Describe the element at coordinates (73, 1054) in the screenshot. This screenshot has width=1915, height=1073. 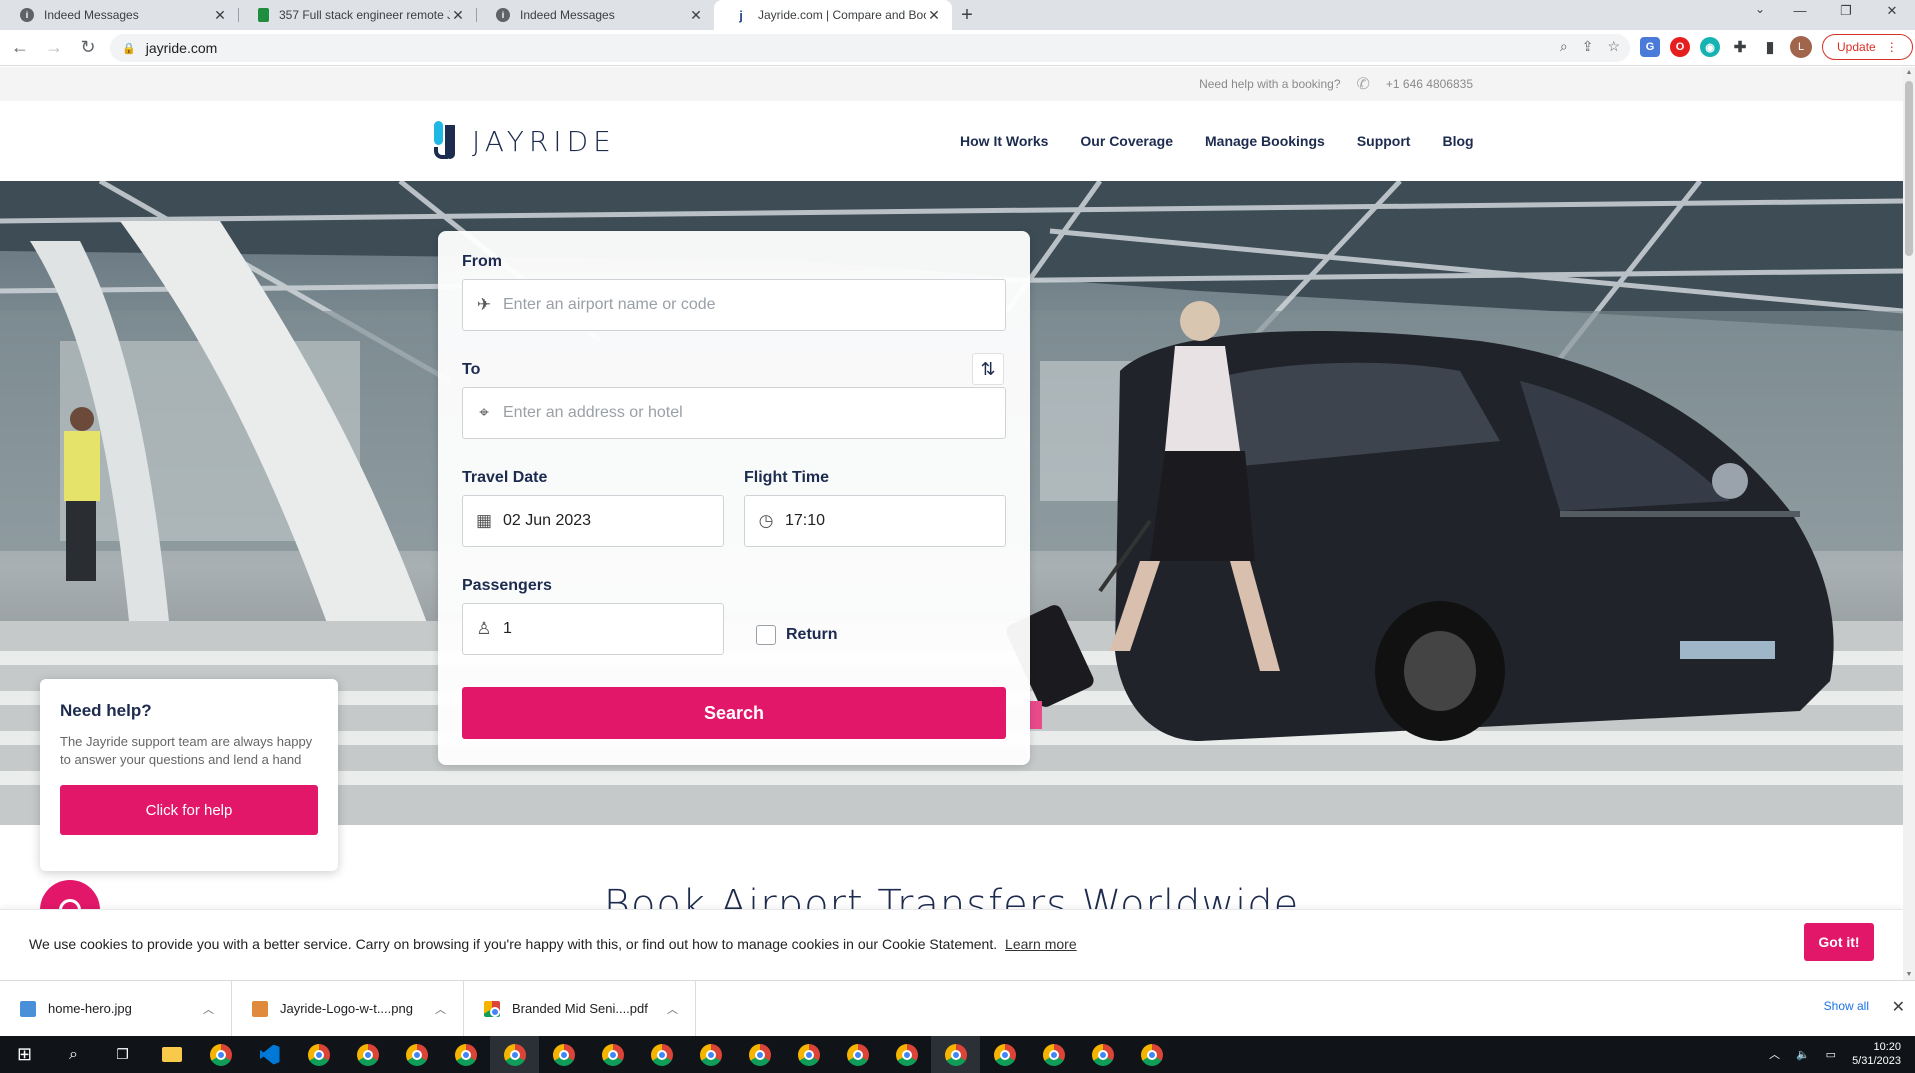
I see `search-icon: ⌕` at that location.